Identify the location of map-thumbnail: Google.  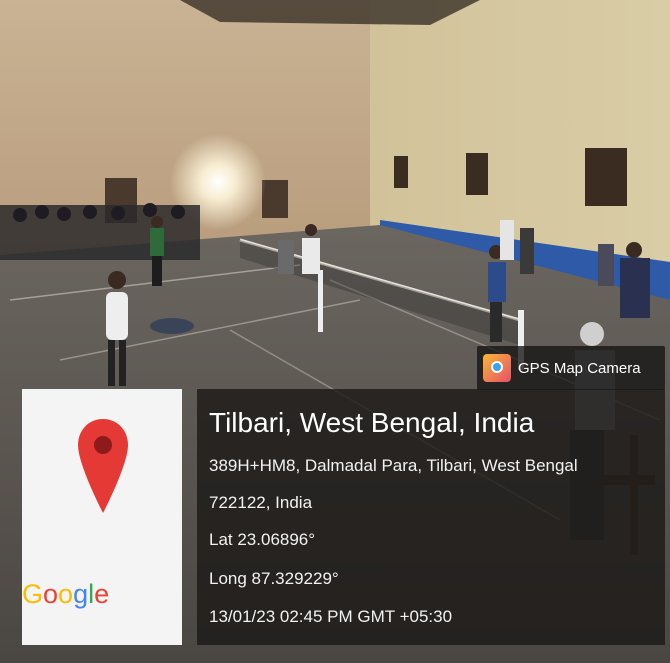
(102, 517).